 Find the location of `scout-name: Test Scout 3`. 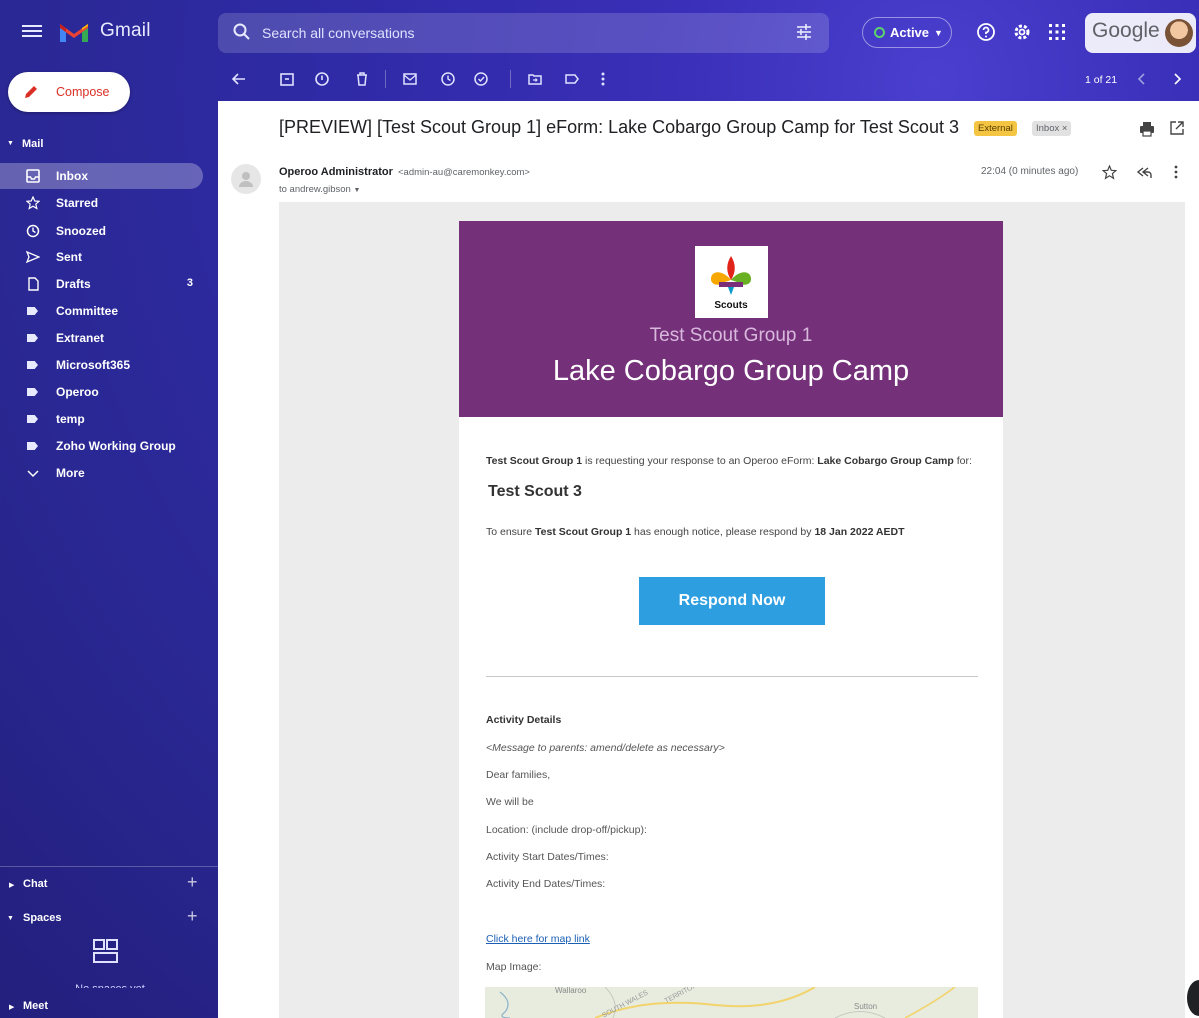

scout-name: Test Scout 3 is located at coordinates (535, 491).